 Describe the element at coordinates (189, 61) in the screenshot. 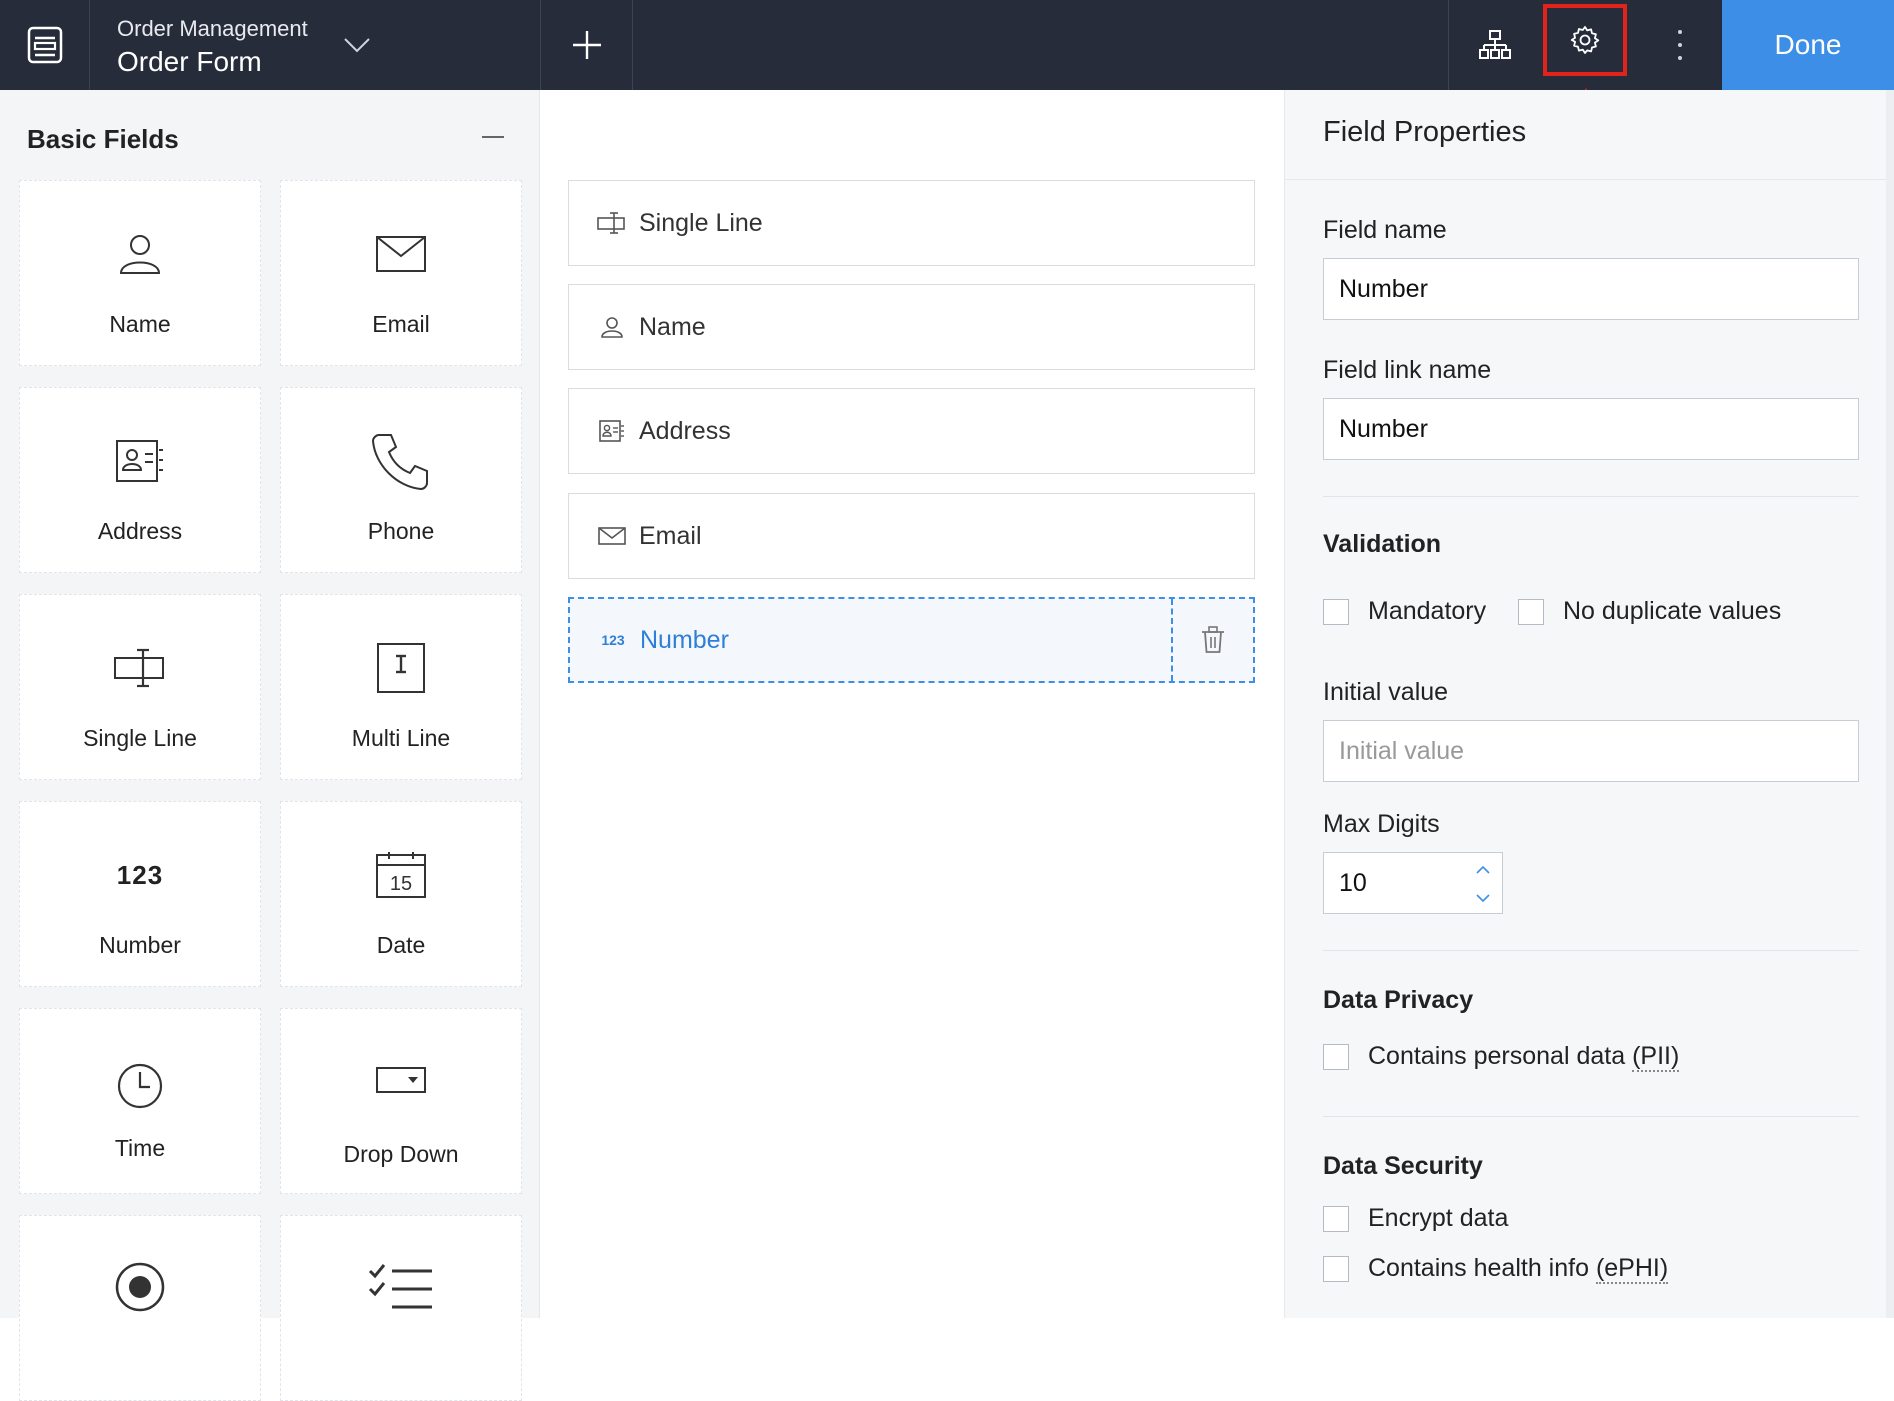

I see `form-name: Order Form` at that location.